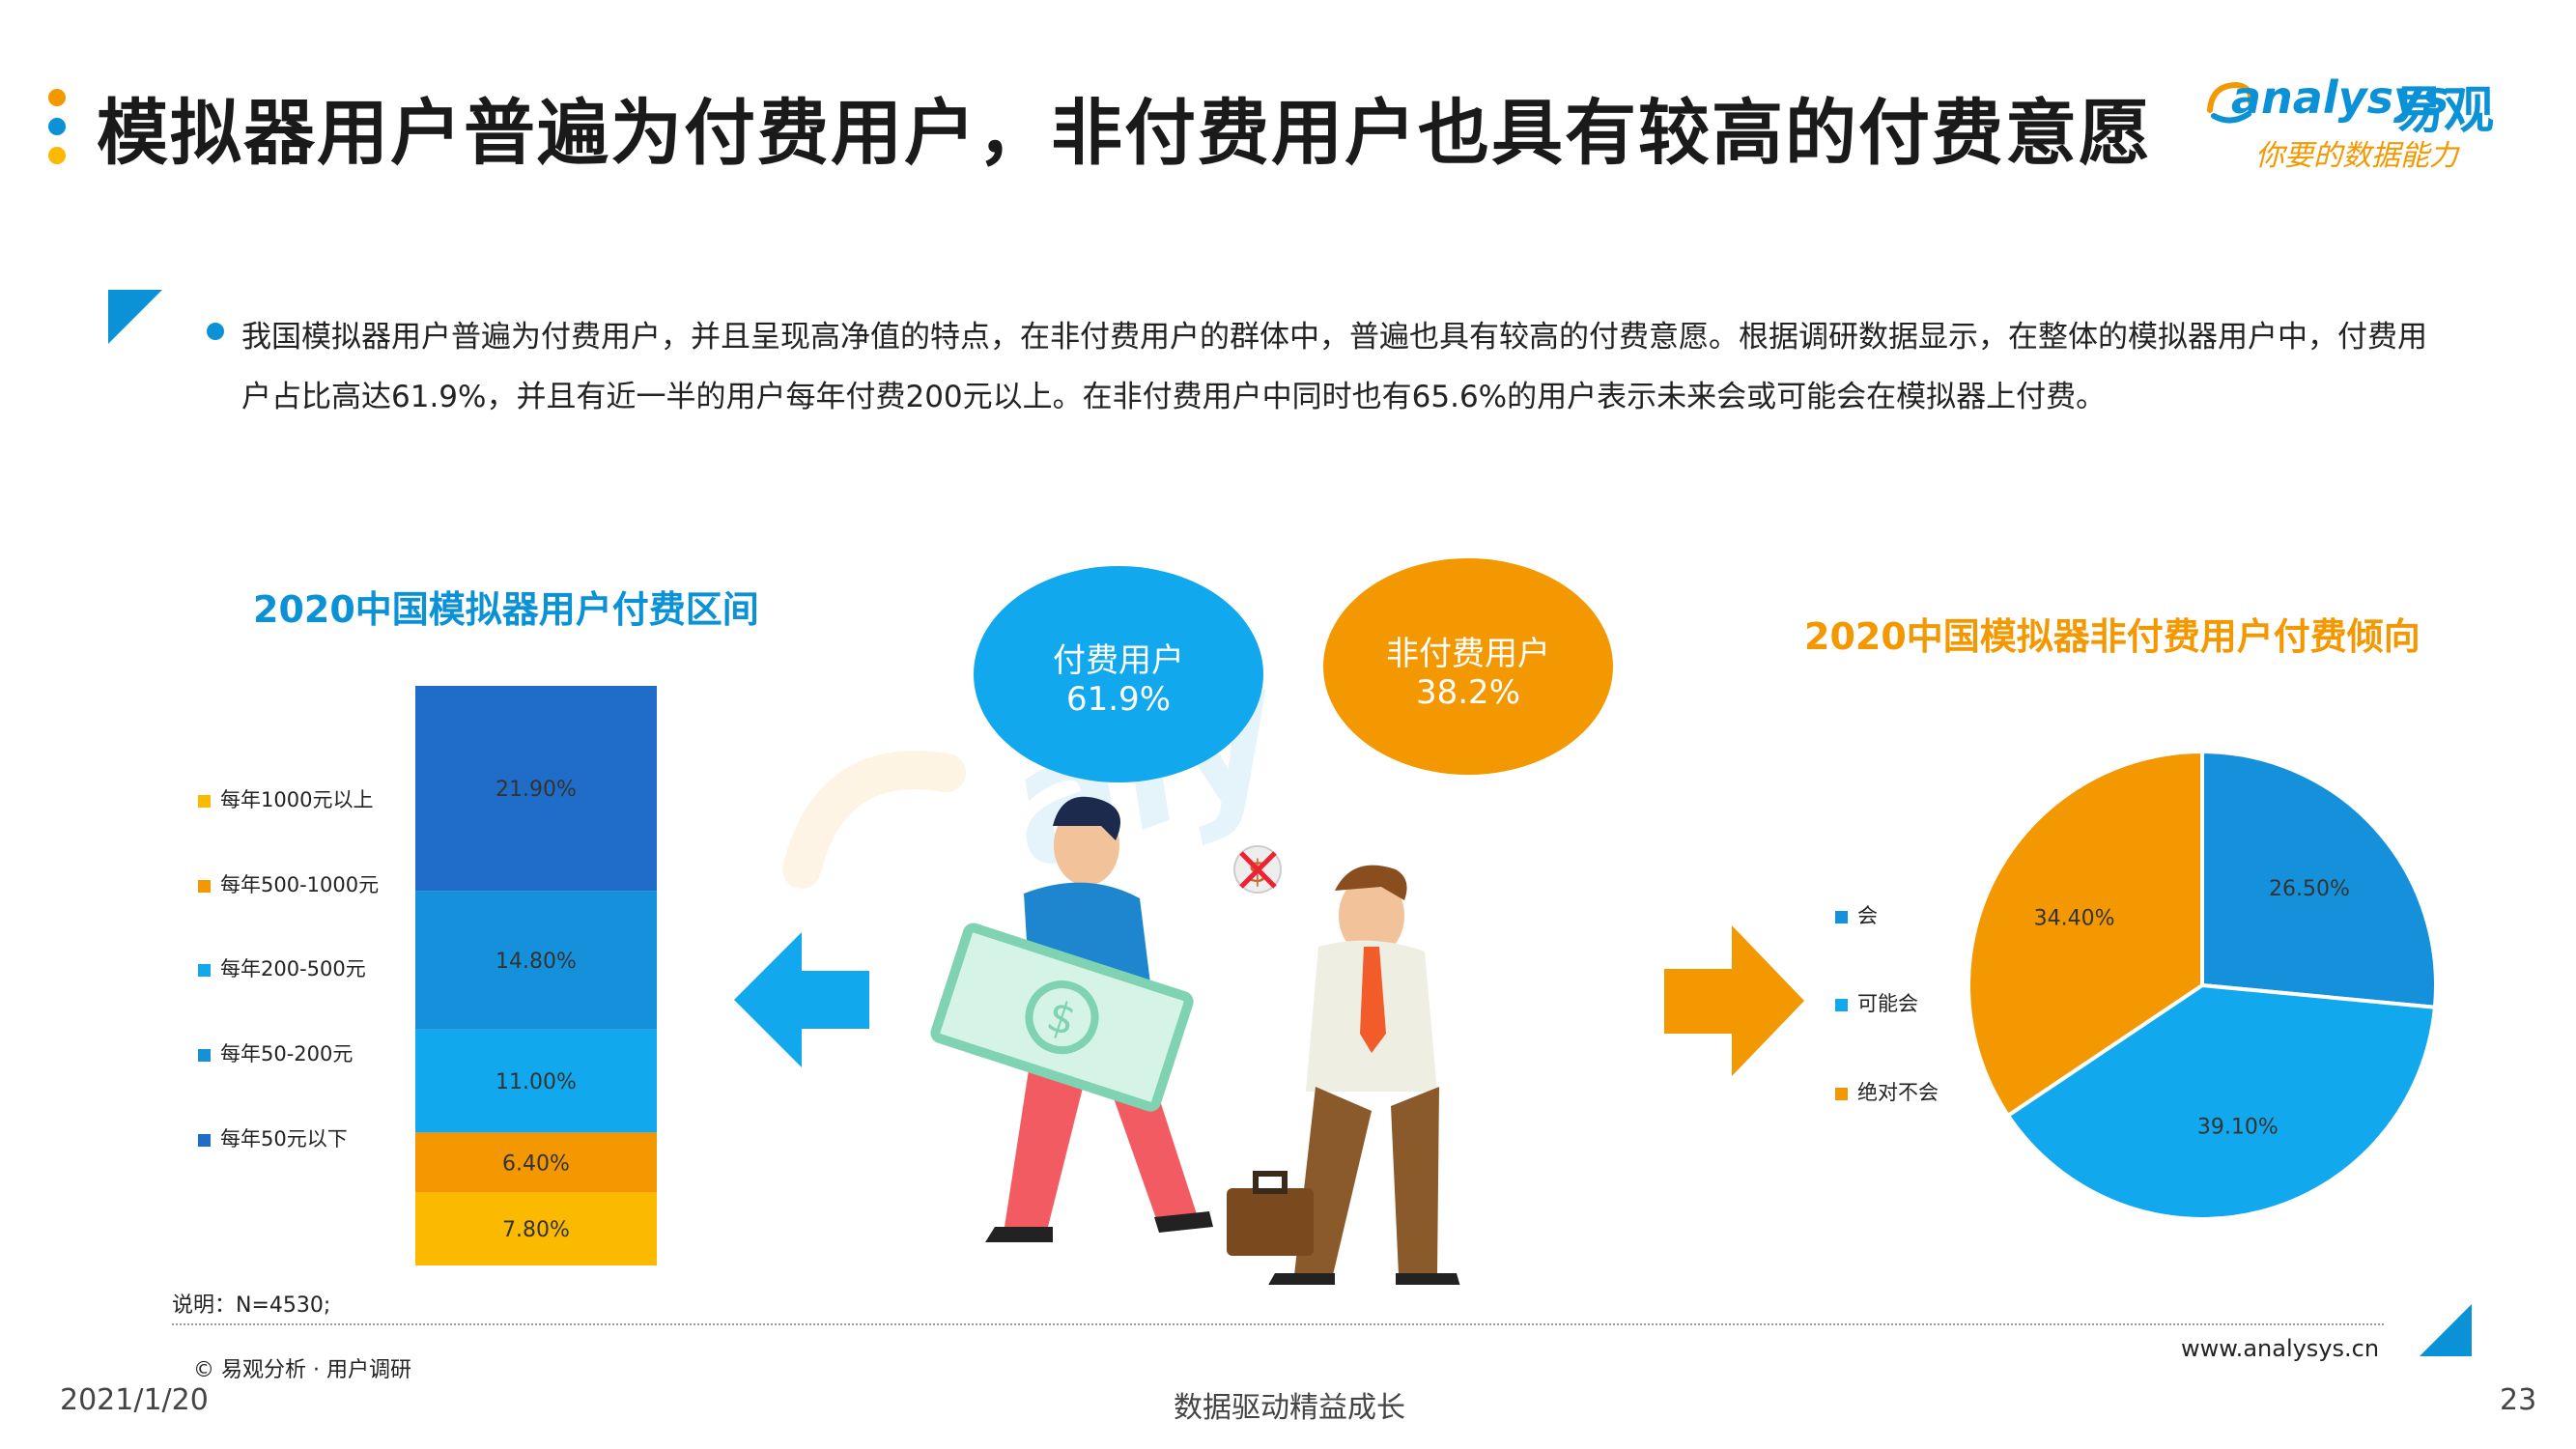  What do you see at coordinates (2202, 985) in the screenshot?
I see `pie-chart: 26.50% 39.10% 34.40%` at bounding box center [2202, 985].